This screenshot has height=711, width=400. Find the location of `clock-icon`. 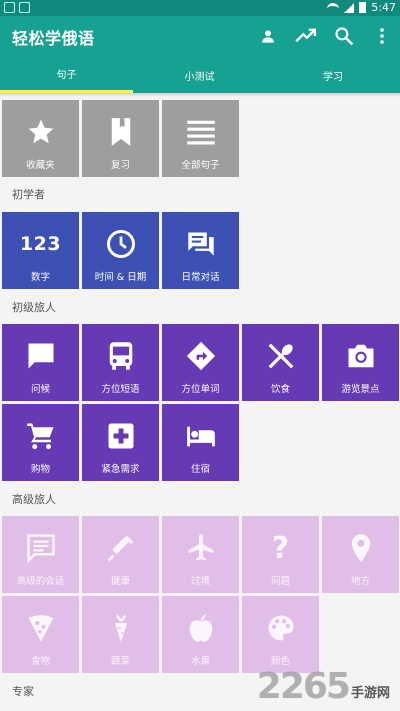

clock-icon is located at coordinates (121, 244).